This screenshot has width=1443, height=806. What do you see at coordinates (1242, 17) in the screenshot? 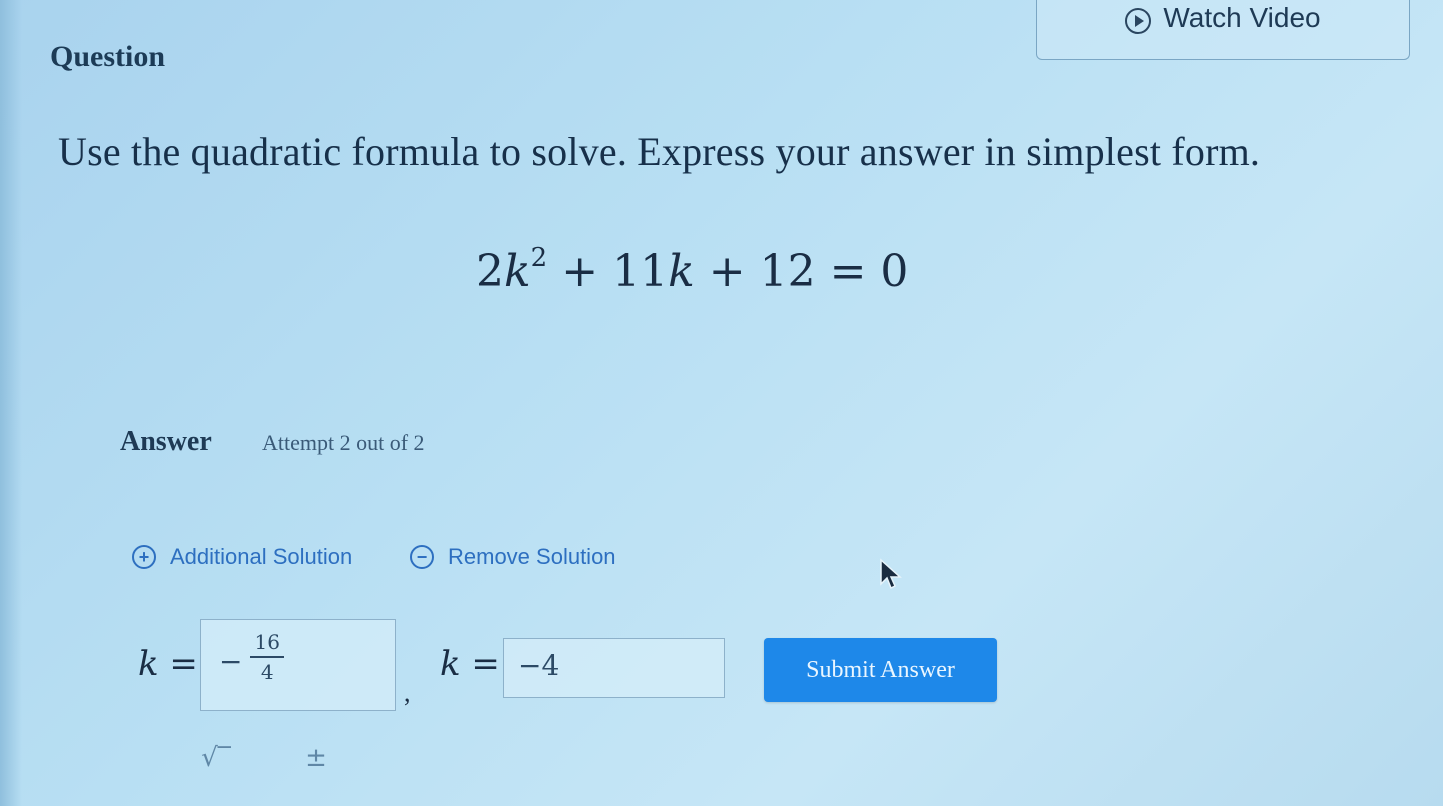
I see `watch-video-label: Watch Video` at bounding box center [1242, 17].